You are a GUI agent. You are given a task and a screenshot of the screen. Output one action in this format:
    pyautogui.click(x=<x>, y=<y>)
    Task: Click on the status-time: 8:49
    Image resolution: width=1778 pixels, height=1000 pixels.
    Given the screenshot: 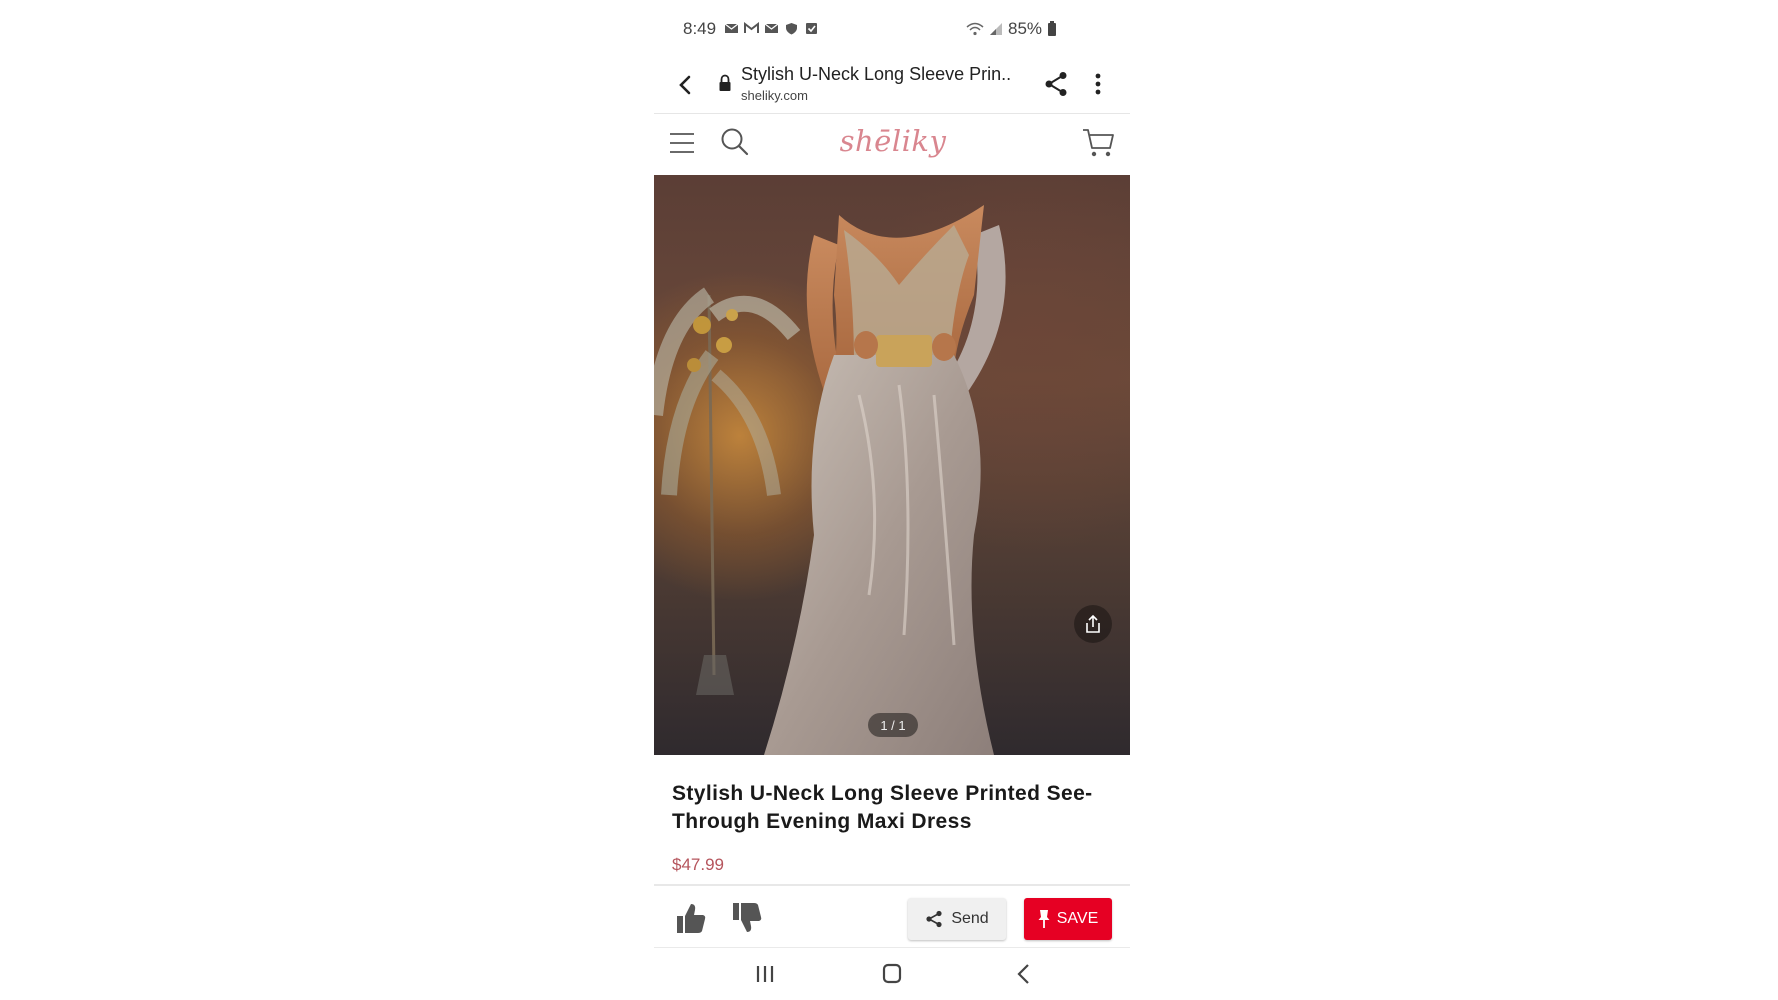 What is the action you would take?
    pyautogui.click(x=700, y=28)
    